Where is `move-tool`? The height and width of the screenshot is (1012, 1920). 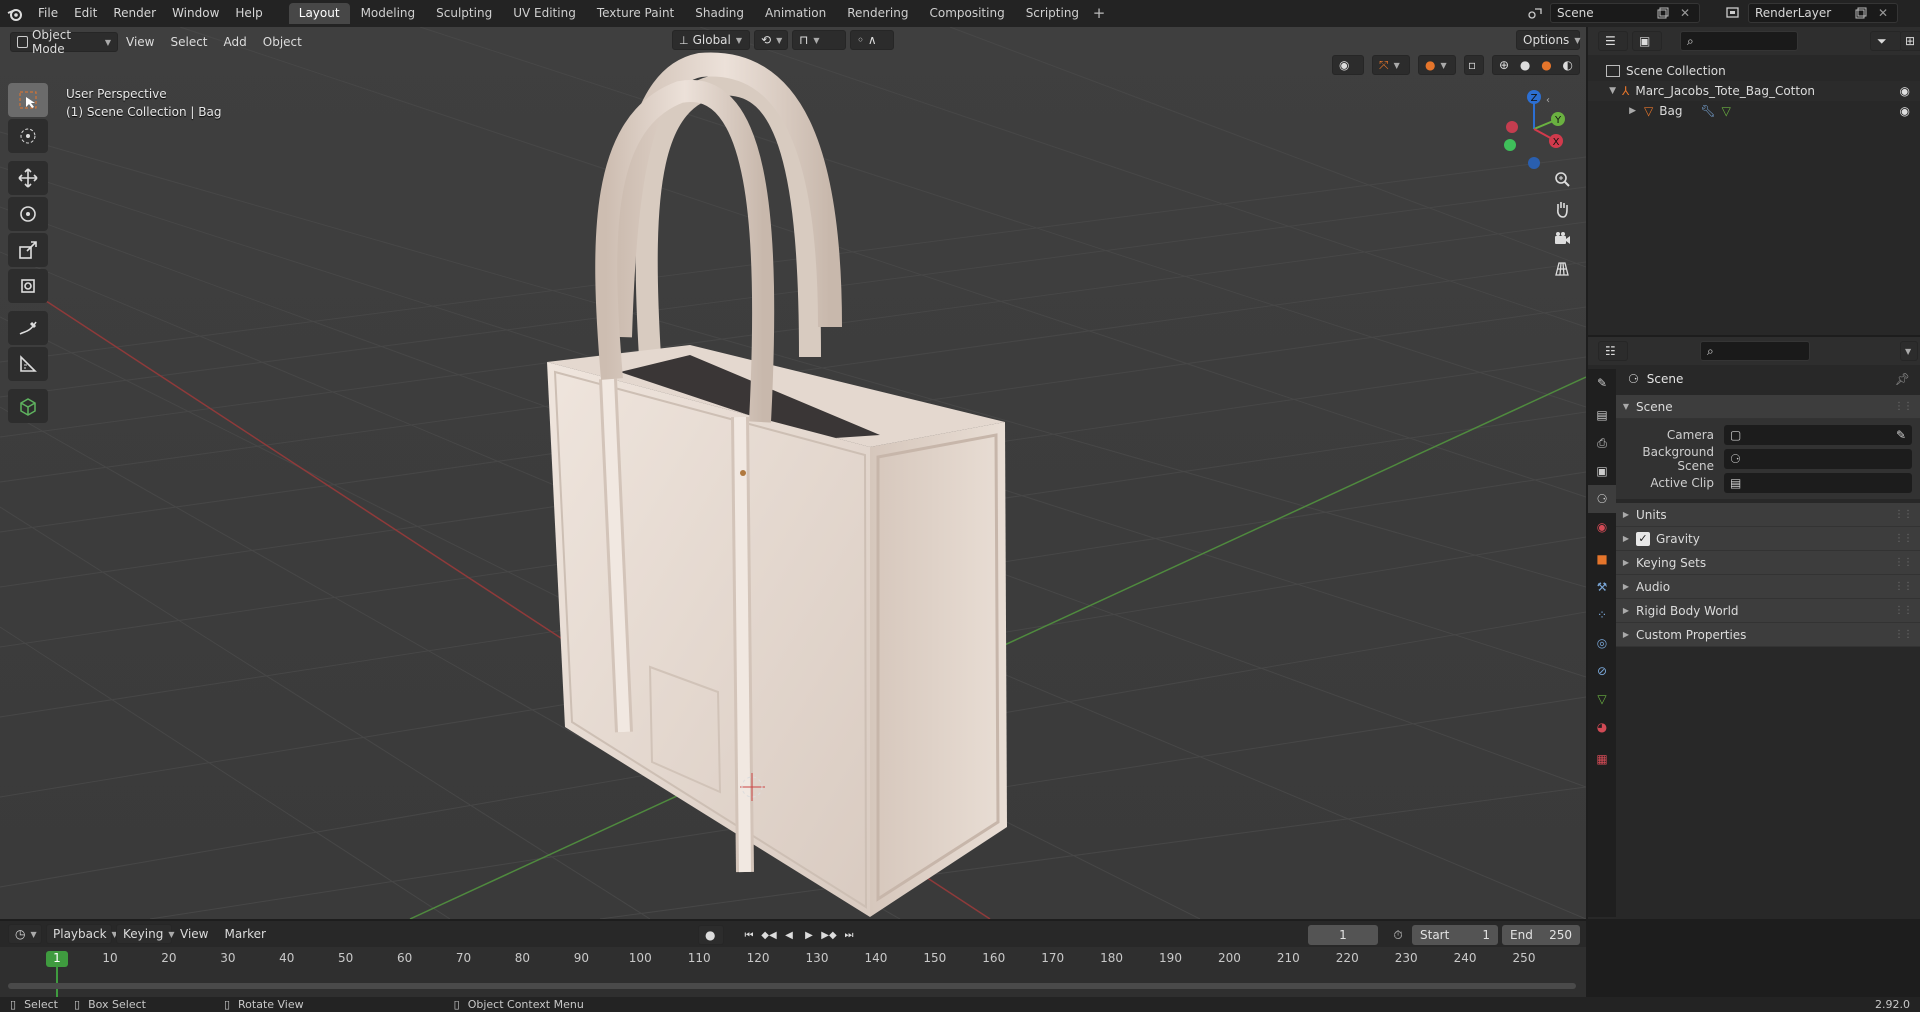 move-tool is located at coordinates (28, 178).